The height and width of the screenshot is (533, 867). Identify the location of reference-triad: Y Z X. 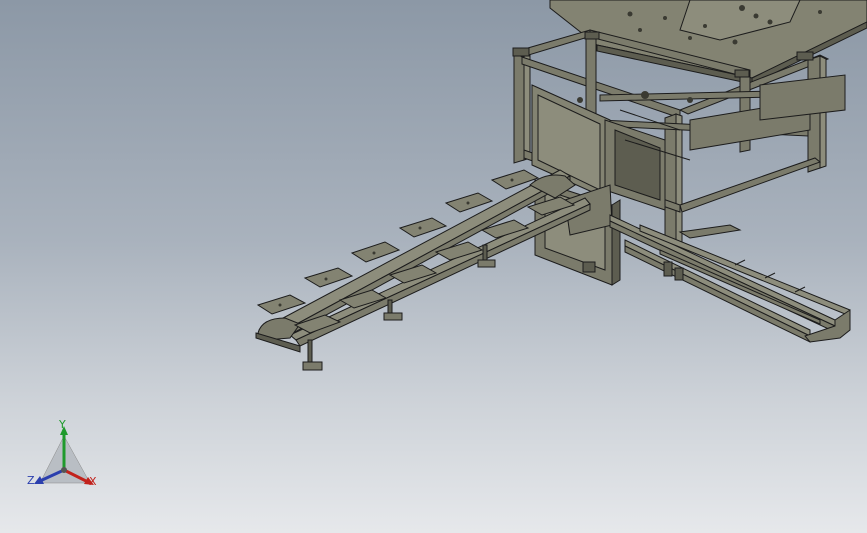
(67, 458).